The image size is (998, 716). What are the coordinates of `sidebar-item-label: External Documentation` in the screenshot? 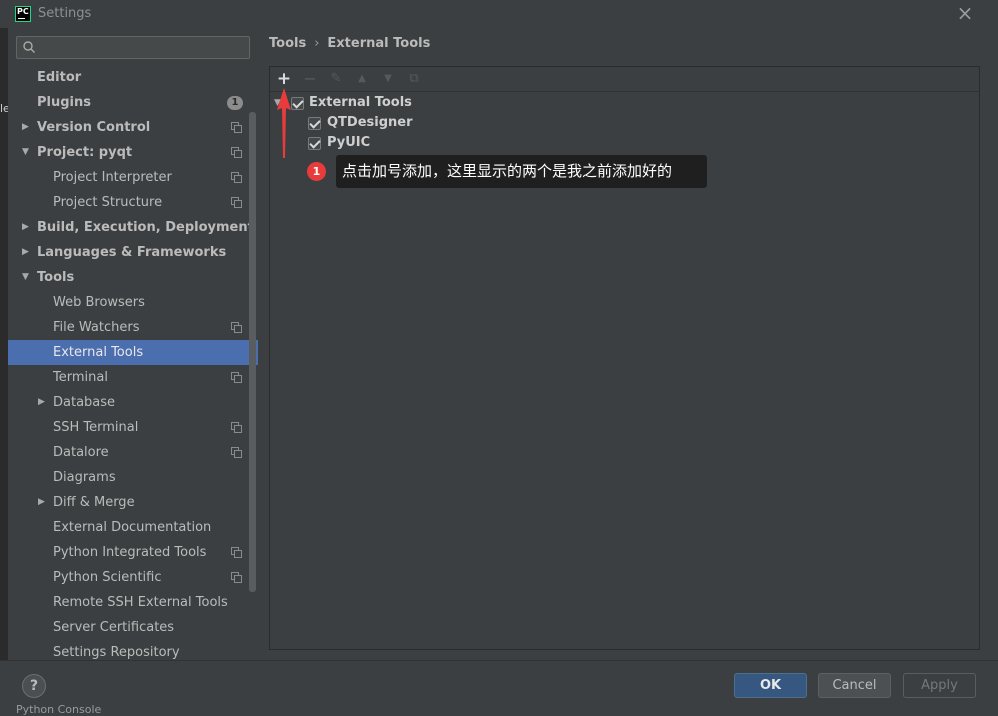 It's located at (132, 527).